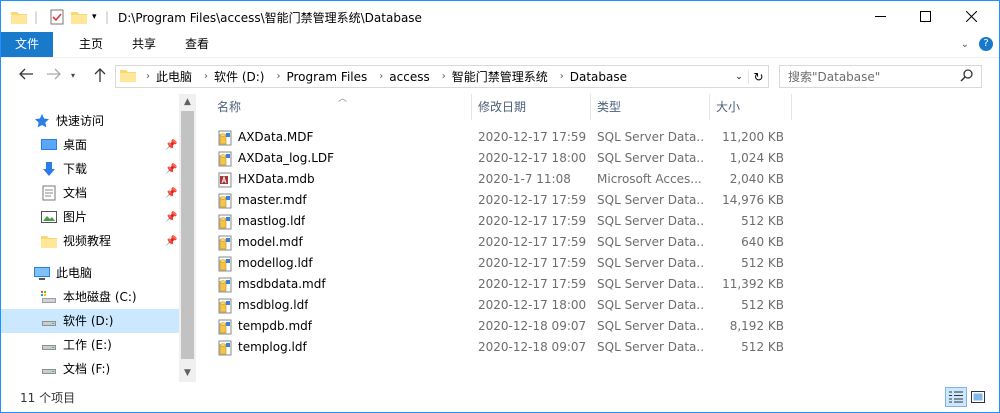  Describe the element at coordinates (49, 217) in the screenshot. I see `picture-icon` at that location.